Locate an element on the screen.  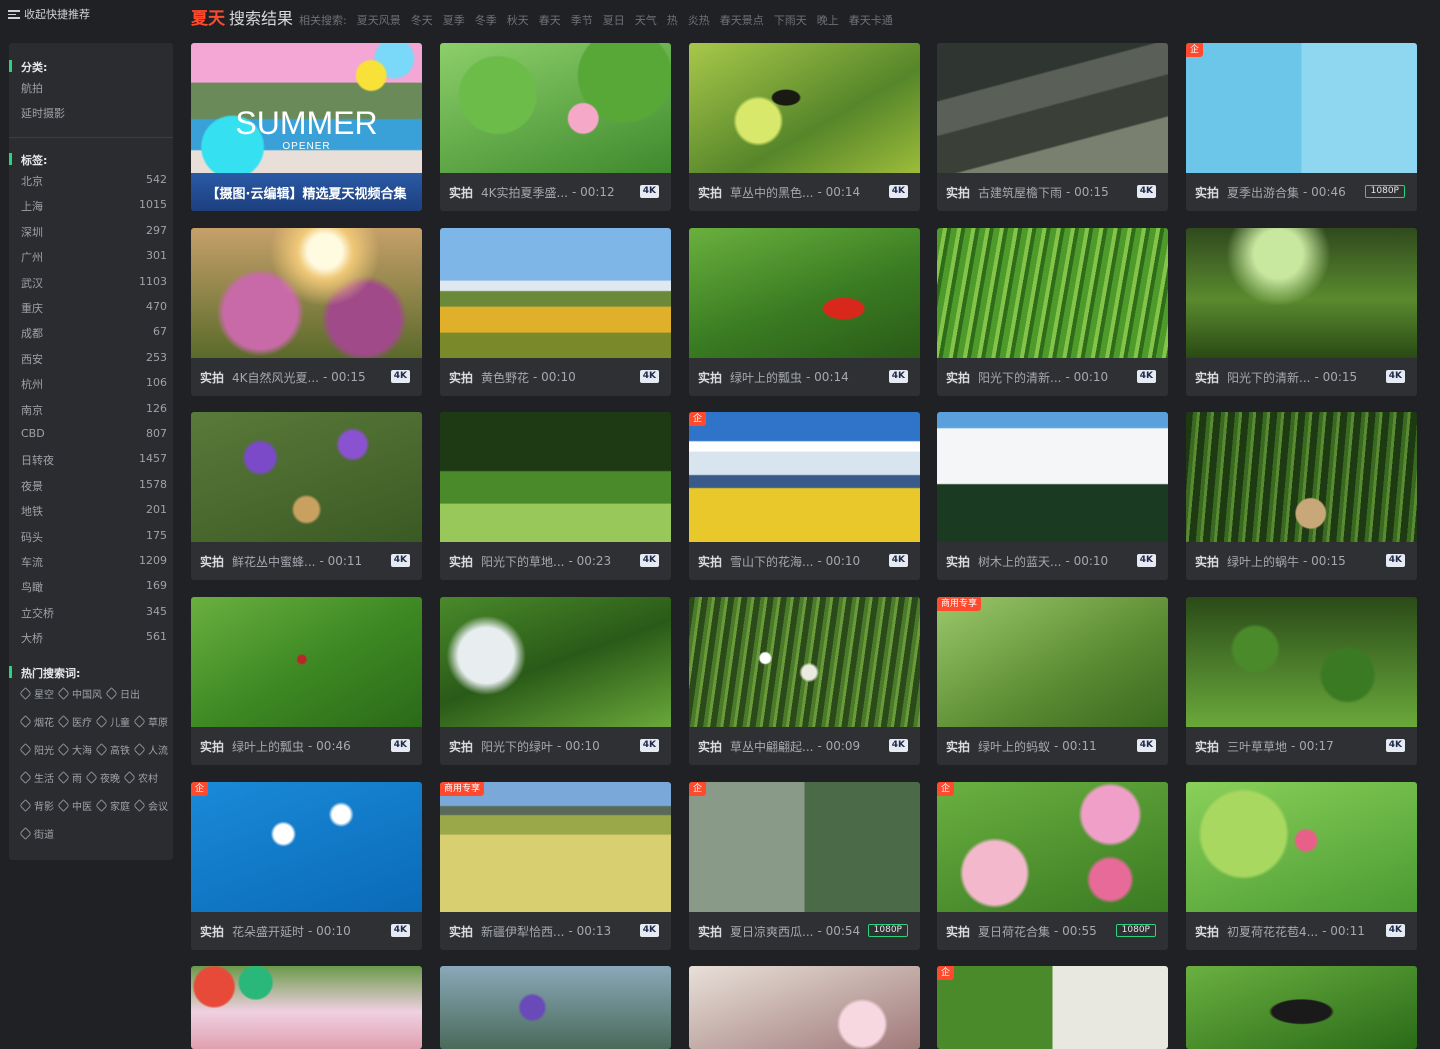
hot-search-tag: 日出 is located at coordinates (122, 693).